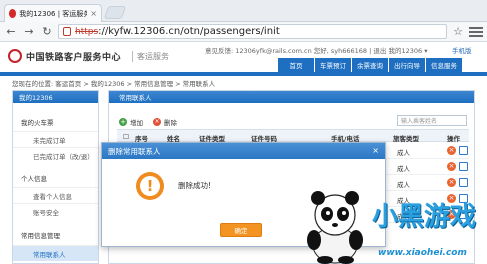 The height and width of the screenshot is (264, 487). I want to click on browser-tab: 我的12306 | 客运服务 | 铁 ×, so click(53, 13).